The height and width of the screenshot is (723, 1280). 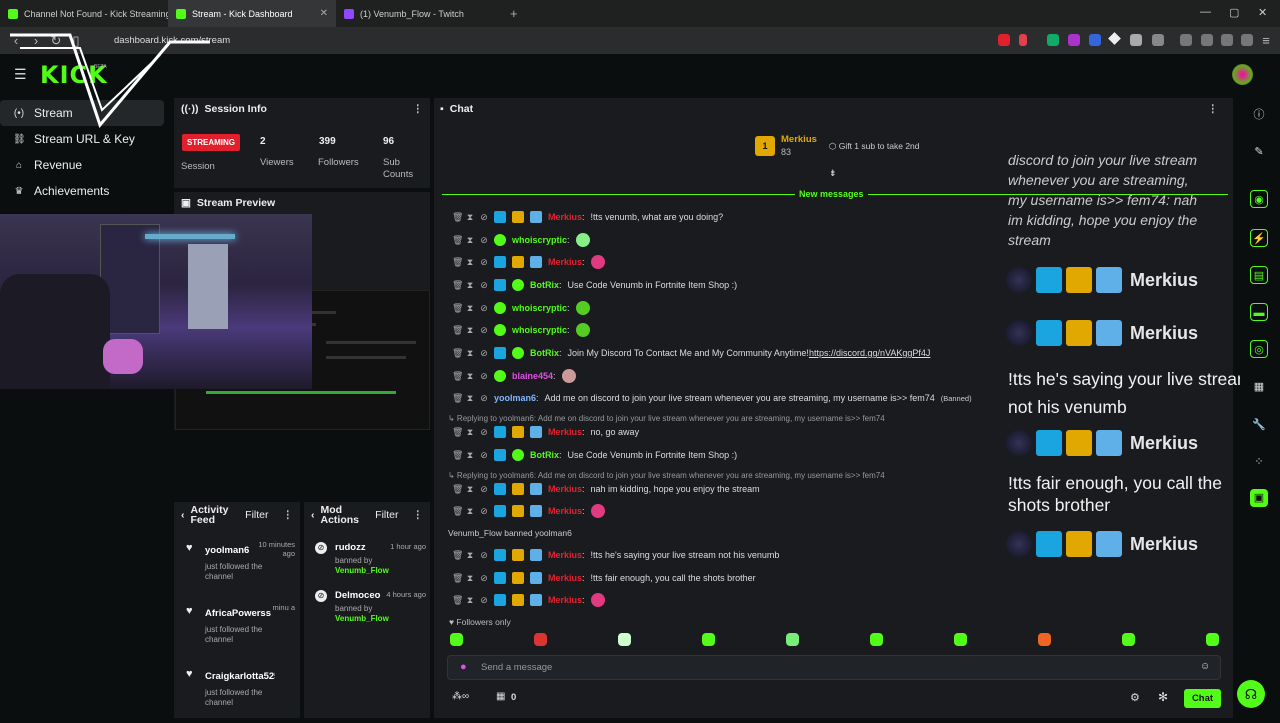 I want to click on new-tab-icon: +, so click(x=514, y=13).